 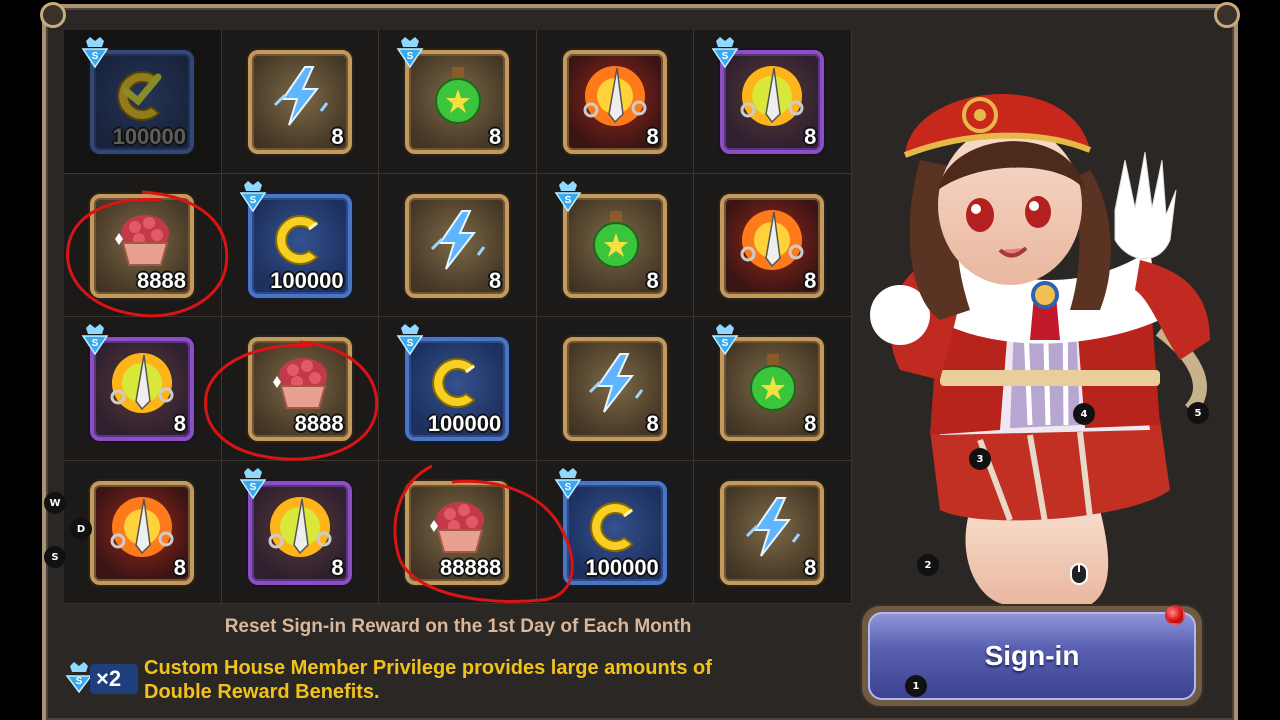 What do you see at coordinates (980, 459) in the screenshot?
I see `hint-badge-3: 3` at bounding box center [980, 459].